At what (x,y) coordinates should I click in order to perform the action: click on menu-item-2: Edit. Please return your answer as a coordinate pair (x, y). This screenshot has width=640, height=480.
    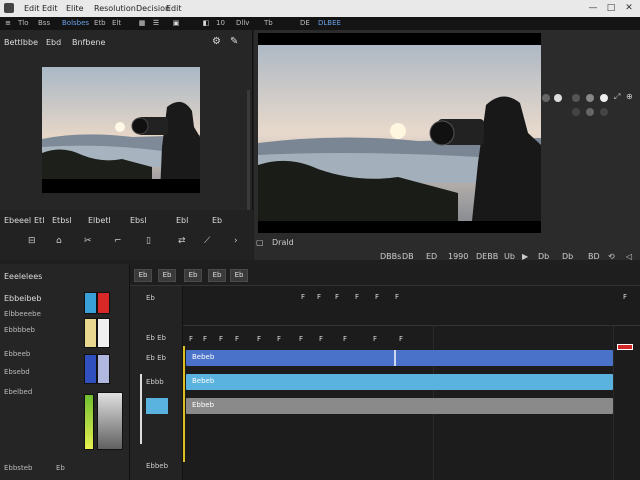
    Looking at the image, I should click on (50, 8).